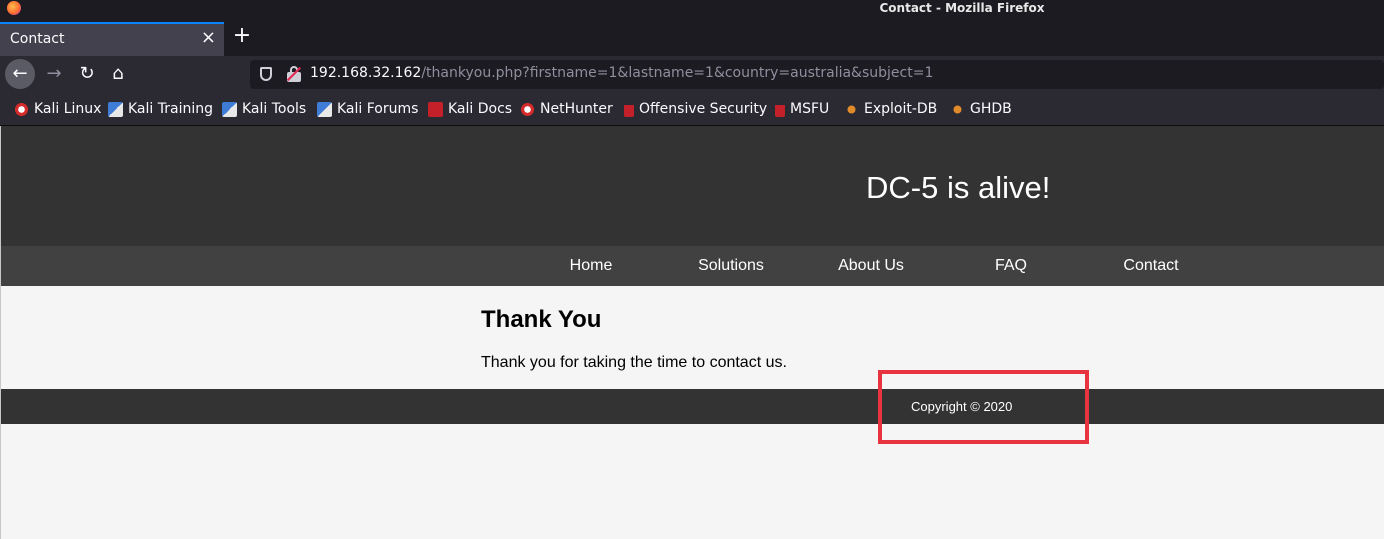  I want to click on bookmark-exploit-db: Exploit-DB, so click(890, 109).